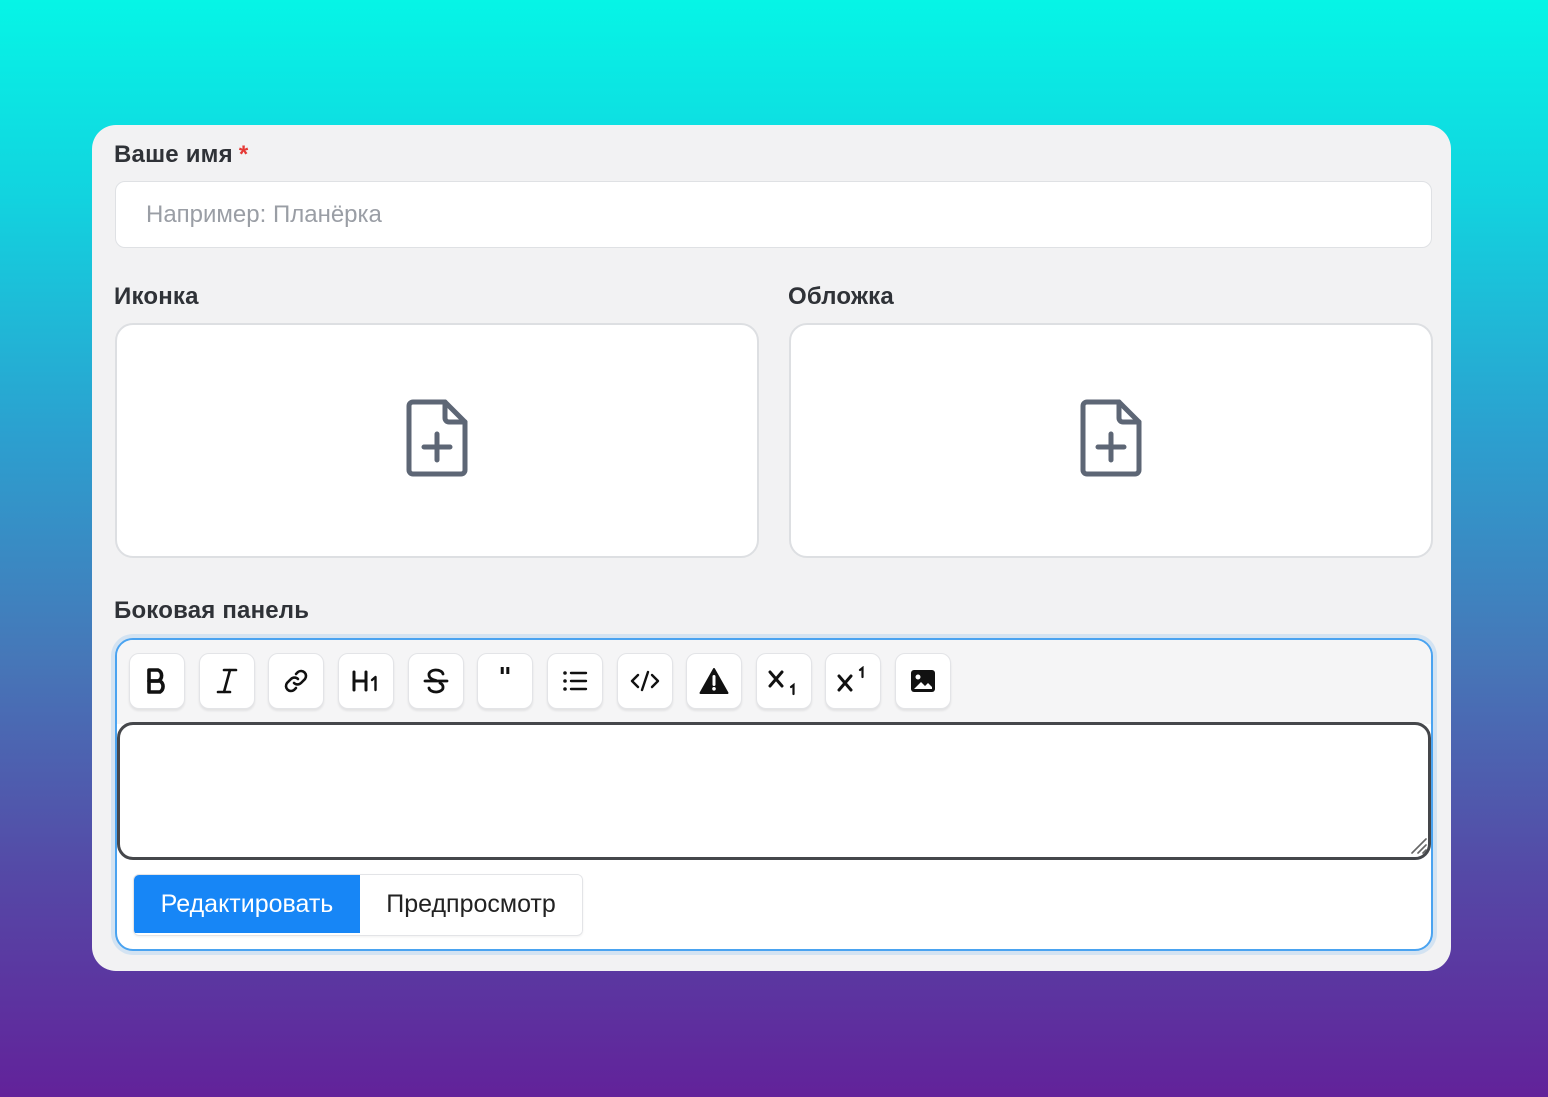 This screenshot has height=1097, width=1548. What do you see at coordinates (773, 214) in the screenshot?
I see `name-input` at bounding box center [773, 214].